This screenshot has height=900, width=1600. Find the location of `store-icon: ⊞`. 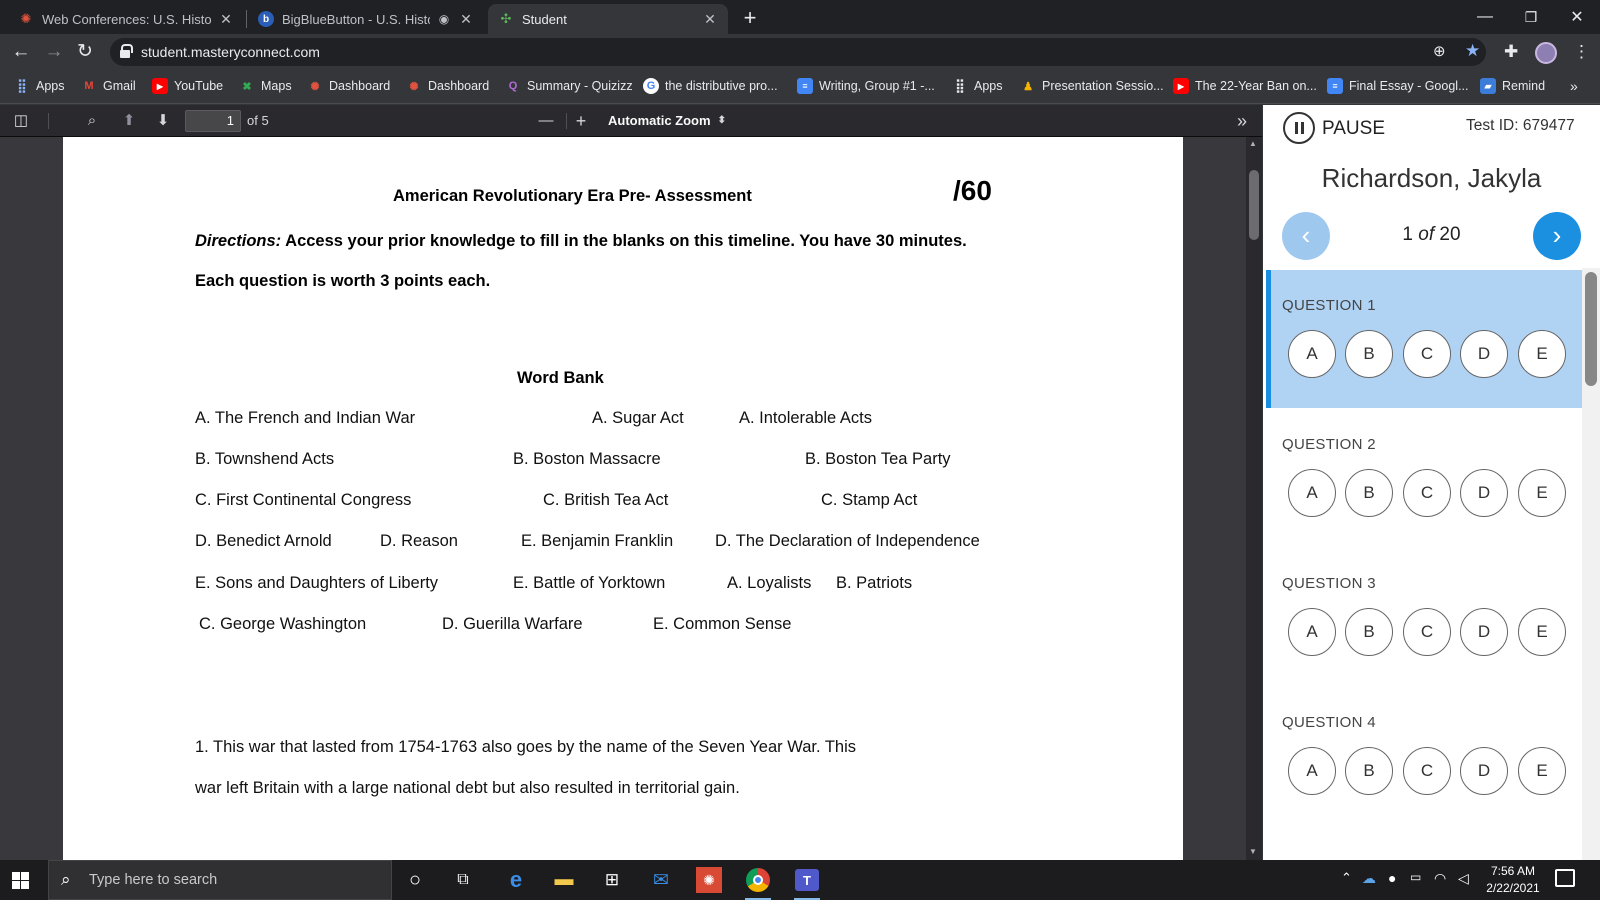

store-icon: ⊞ is located at coordinates (612, 880).